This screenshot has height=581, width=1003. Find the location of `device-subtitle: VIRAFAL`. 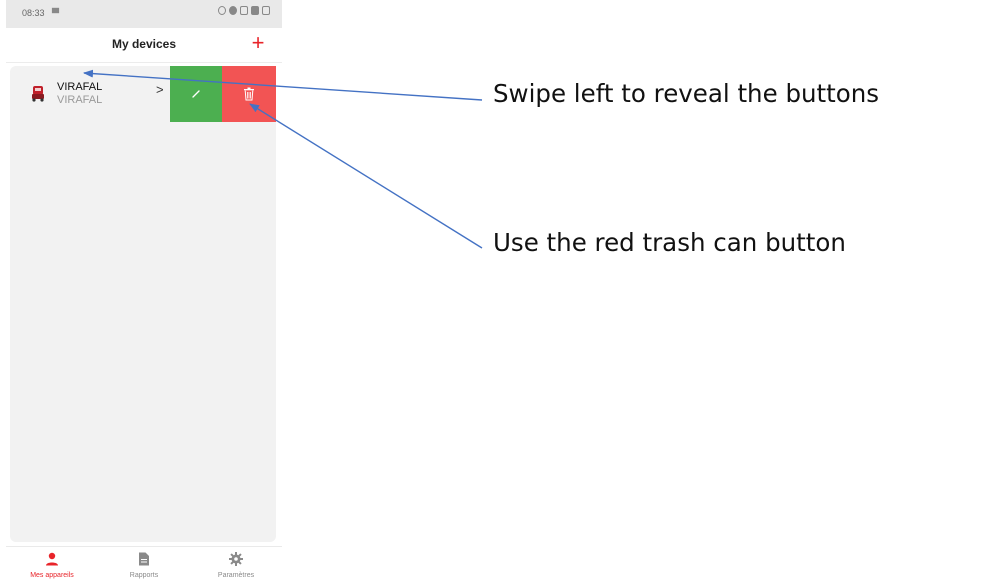

device-subtitle: VIRAFAL is located at coordinates (80, 100).